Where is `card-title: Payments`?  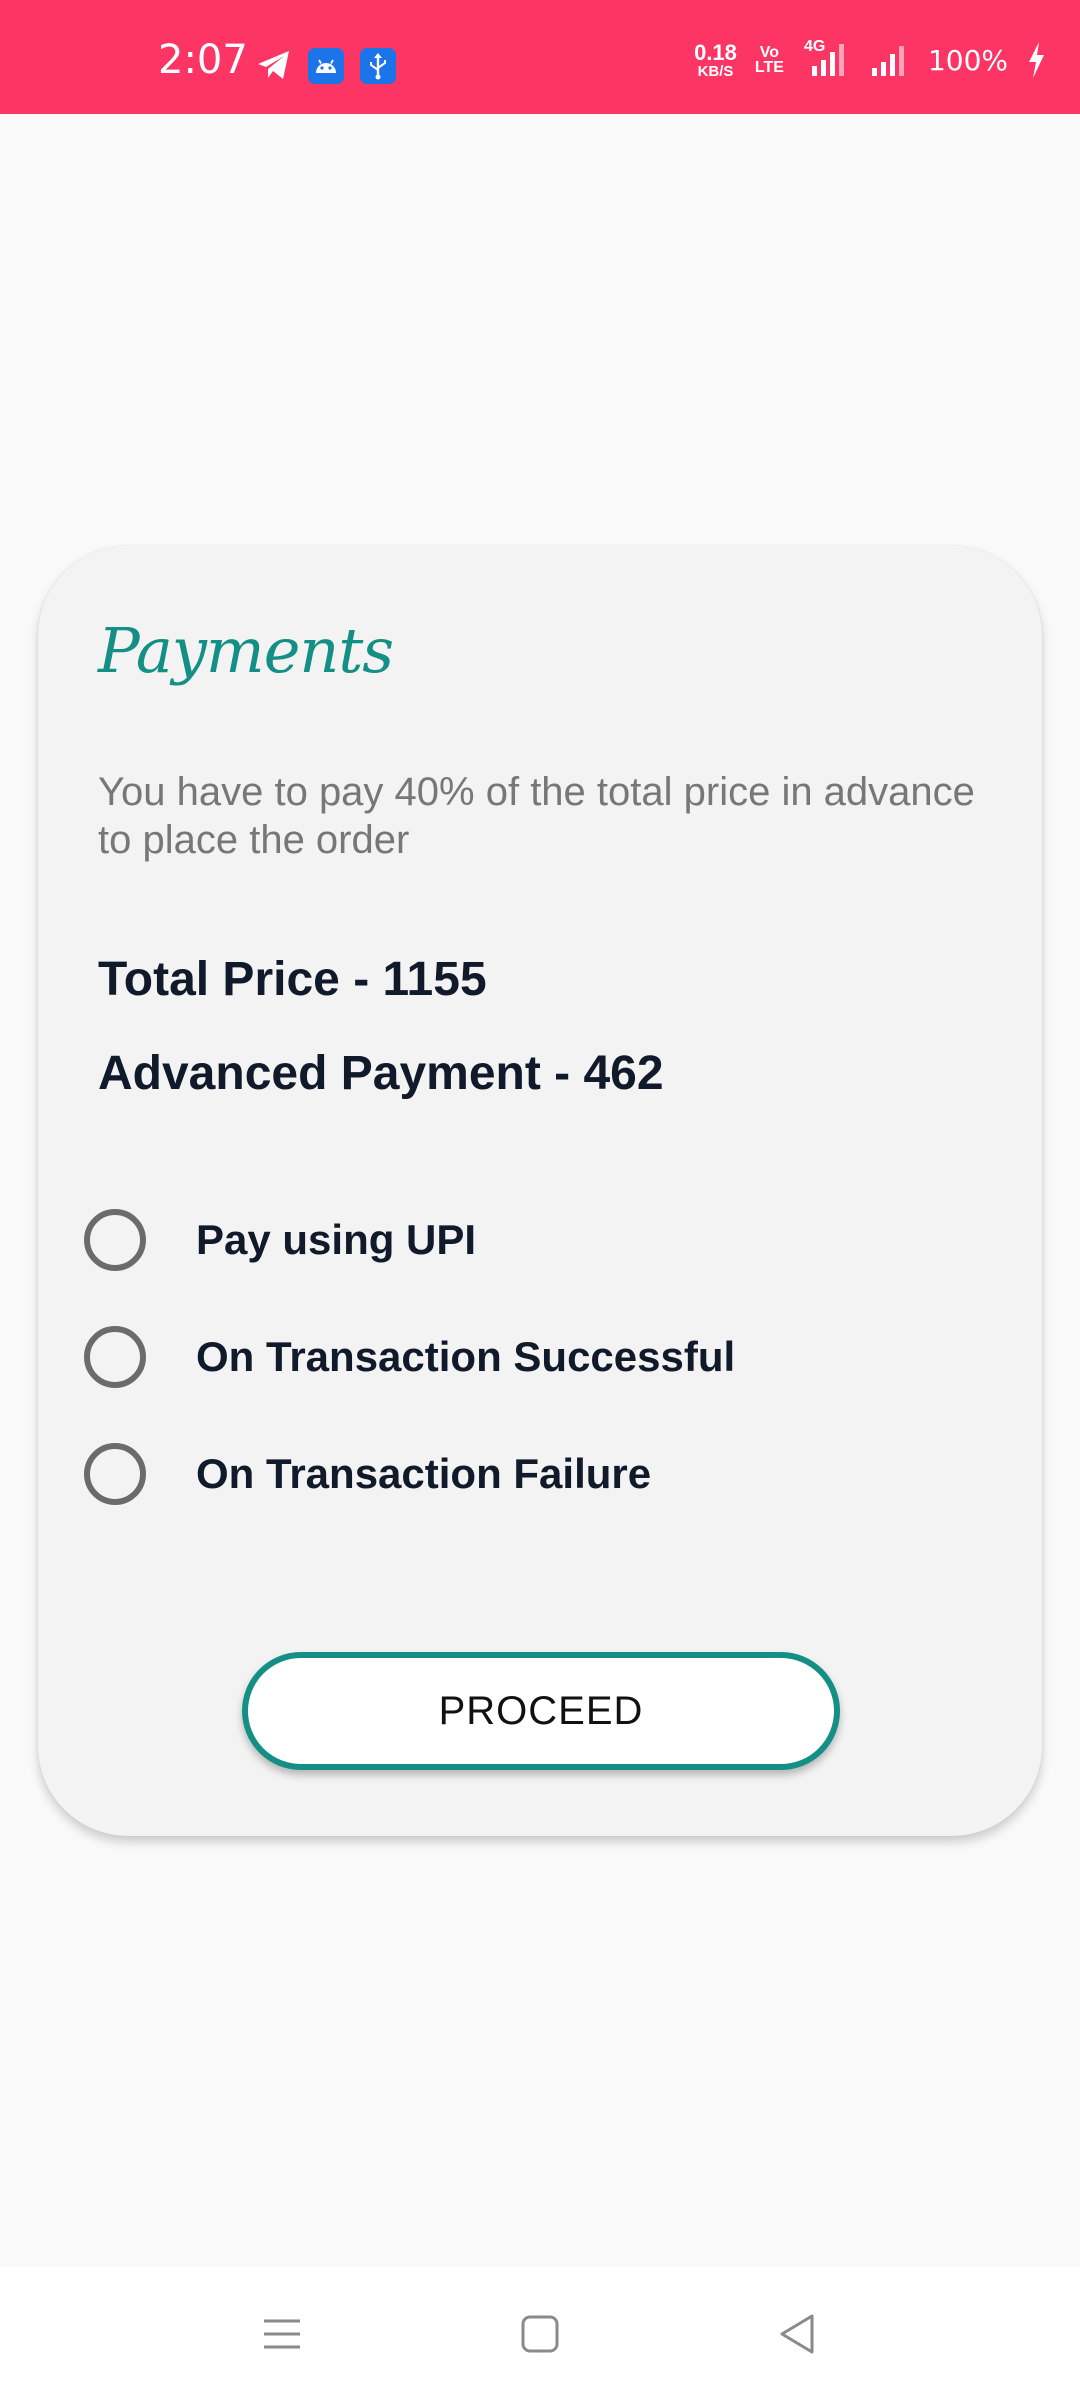 card-title: Payments is located at coordinates (246, 650).